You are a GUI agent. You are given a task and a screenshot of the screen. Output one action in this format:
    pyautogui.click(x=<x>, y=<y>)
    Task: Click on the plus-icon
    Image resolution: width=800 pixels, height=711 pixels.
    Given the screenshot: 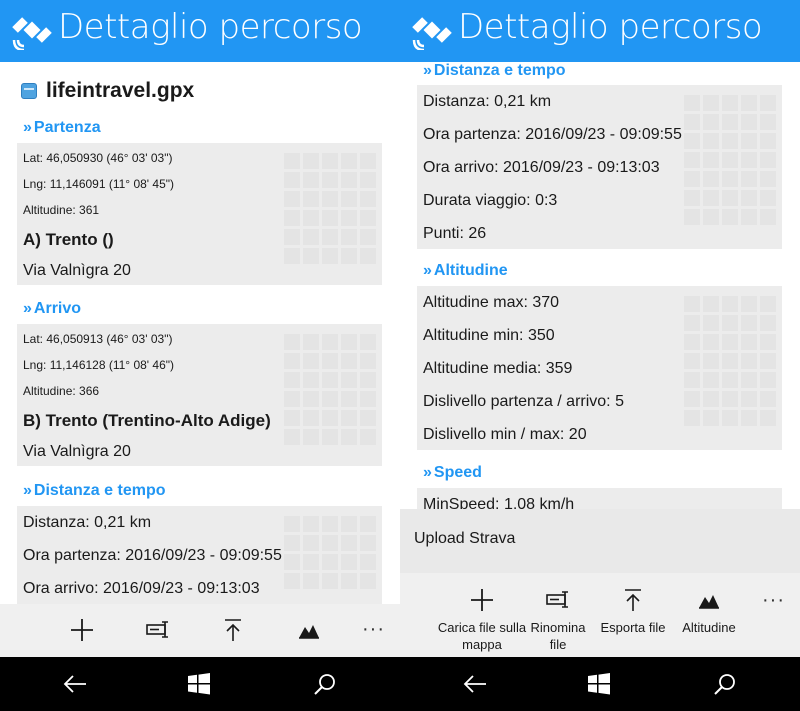 What is the action you would take?
    pyautogui.click(x=82, y=630)
    